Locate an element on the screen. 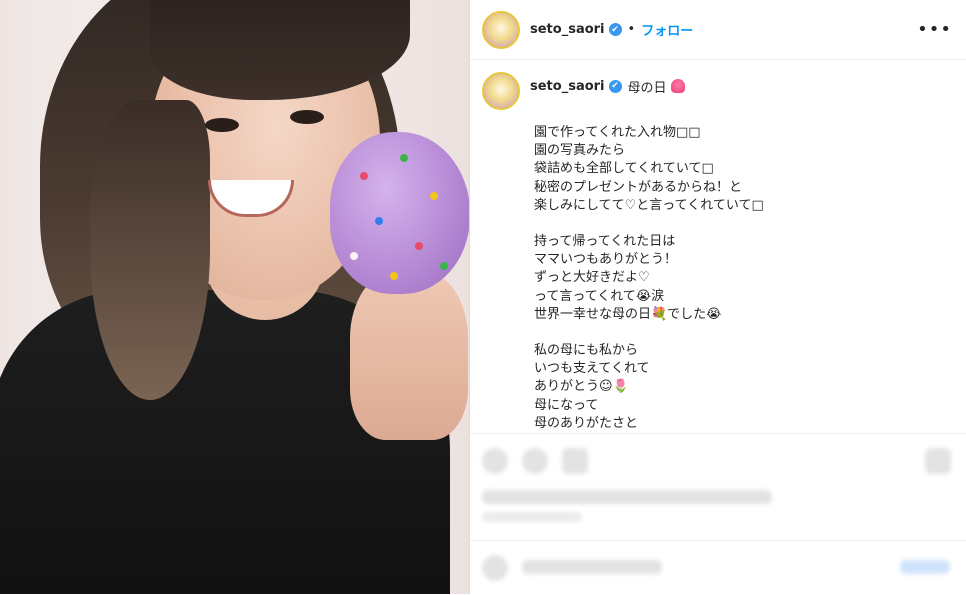 This screenshot has height=595, width=966. tulip-icon is located at coordinates (677, 86).